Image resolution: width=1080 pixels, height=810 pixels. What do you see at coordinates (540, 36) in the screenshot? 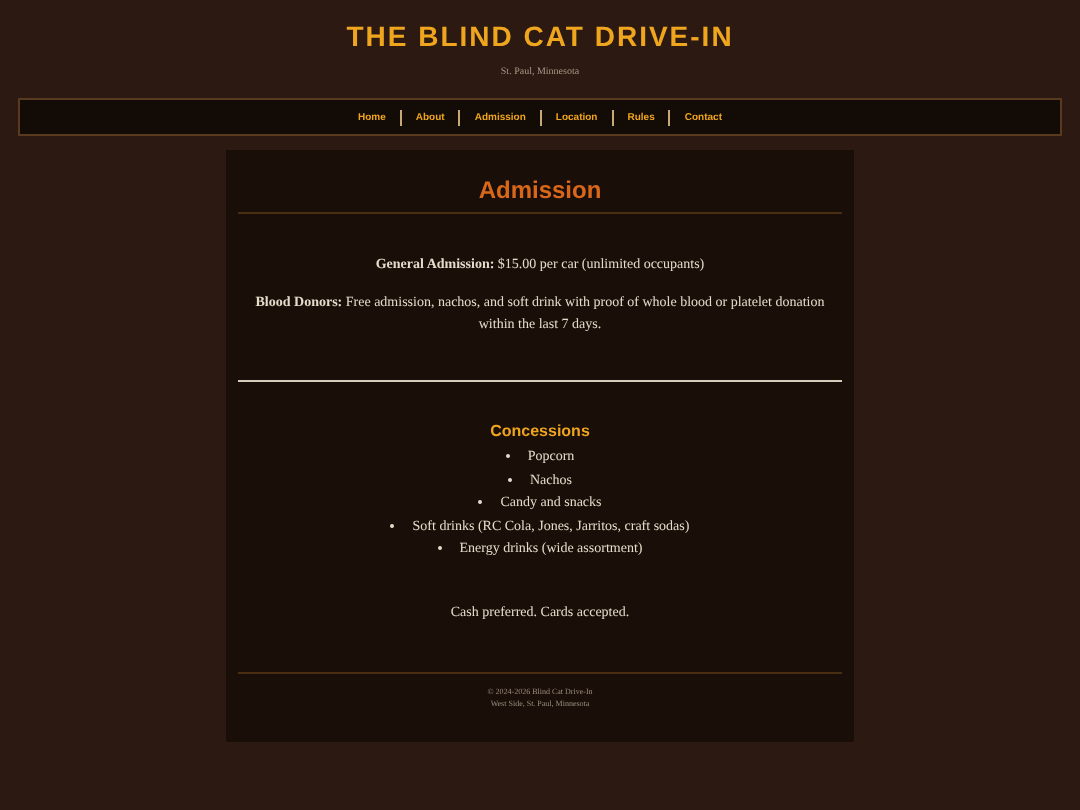
I see `site-title: THE BLIND CAT DRIVE-IN` at bounding box center [540, 36].